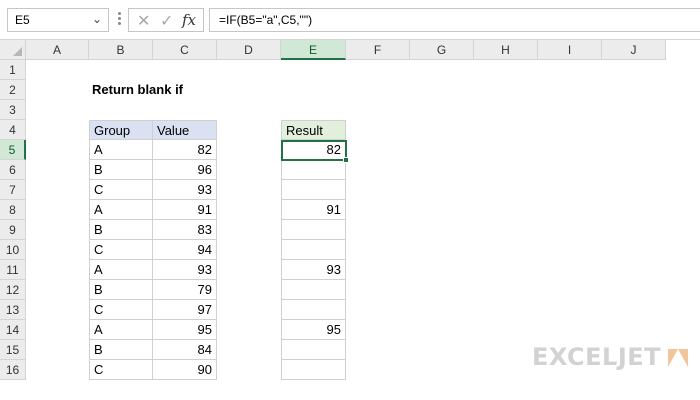 Image resolution: width=700 pixels, height=400 pixels. I want to click on name-box: E5 ⌄, so click(58, 20).